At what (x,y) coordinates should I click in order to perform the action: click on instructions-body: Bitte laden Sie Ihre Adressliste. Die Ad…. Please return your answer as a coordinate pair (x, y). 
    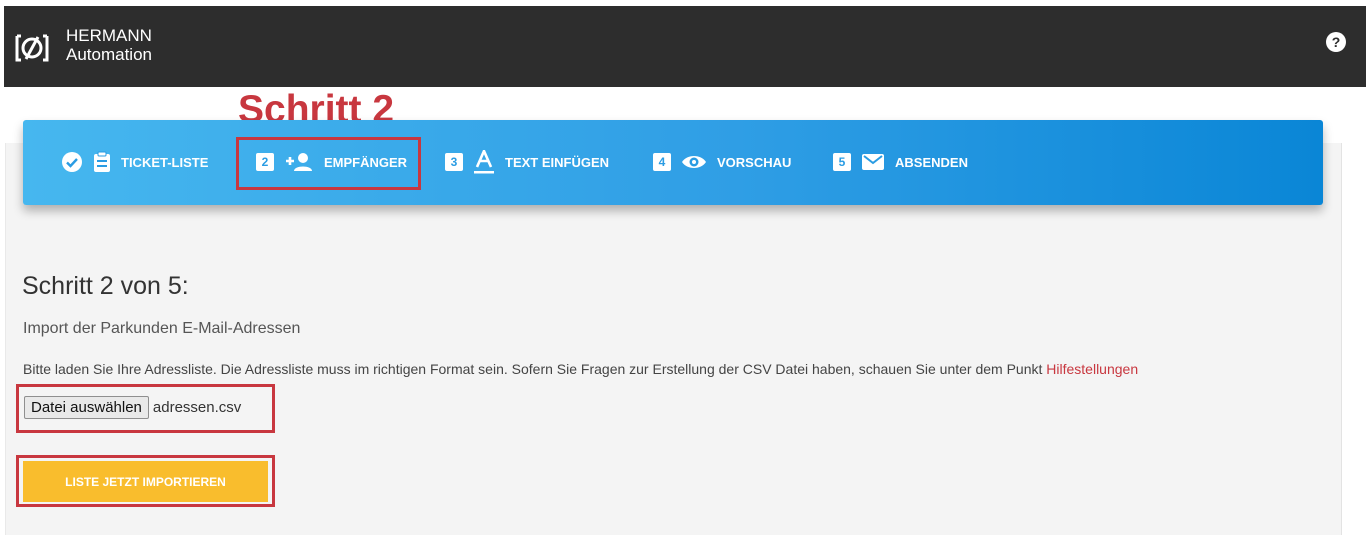
    Looking at the image, I should click on (535, 369).